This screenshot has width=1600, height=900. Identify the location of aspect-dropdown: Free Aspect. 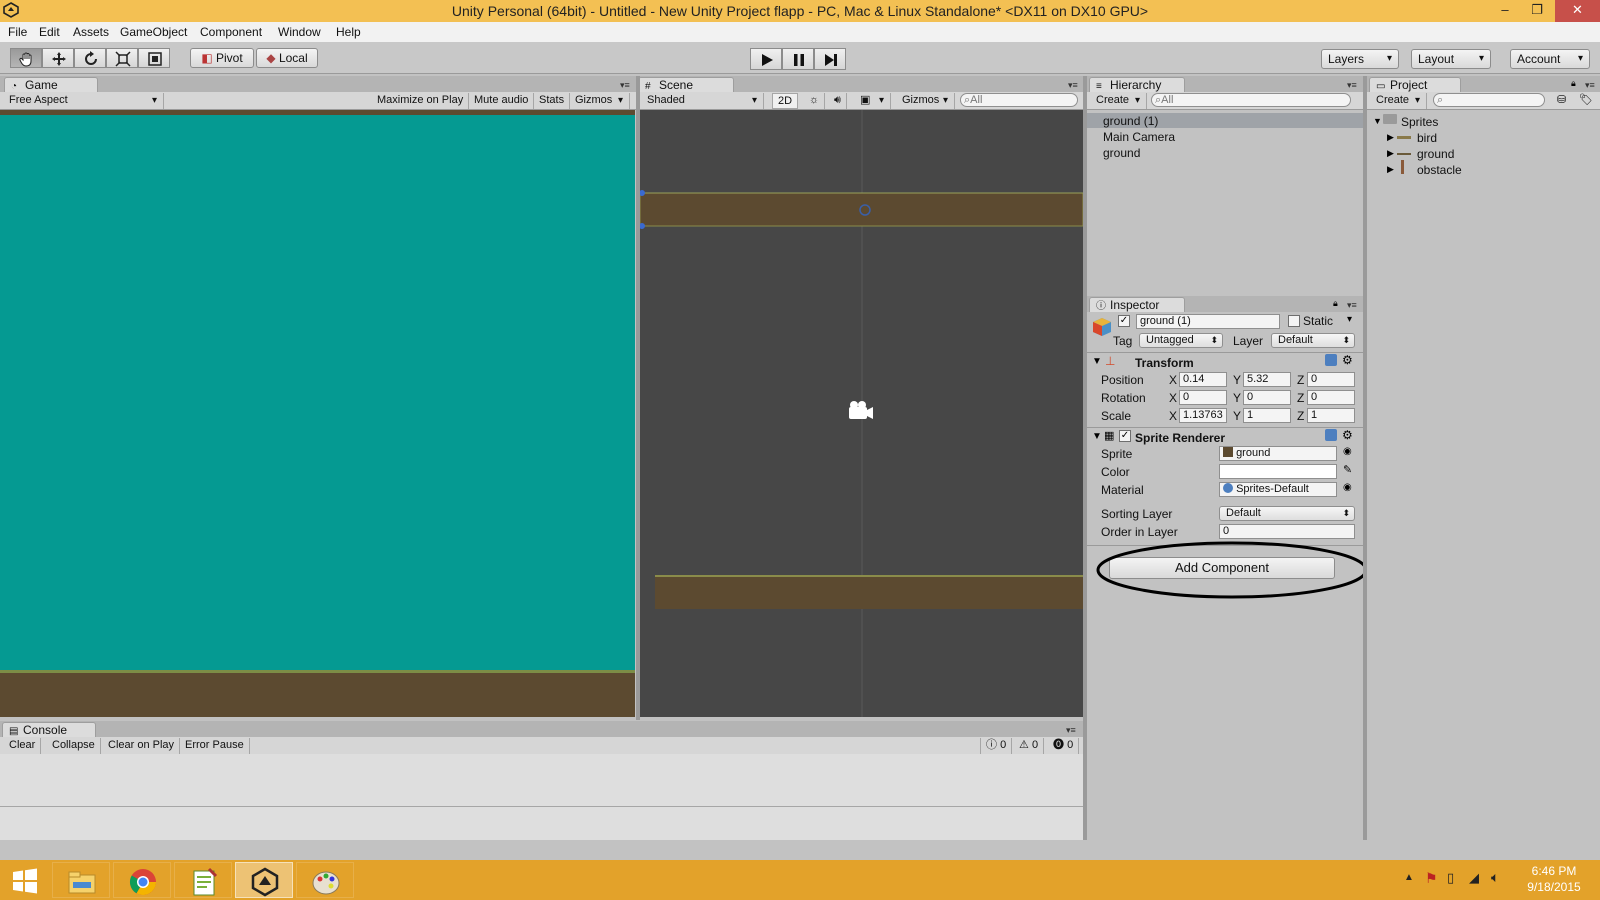
(84, 101).